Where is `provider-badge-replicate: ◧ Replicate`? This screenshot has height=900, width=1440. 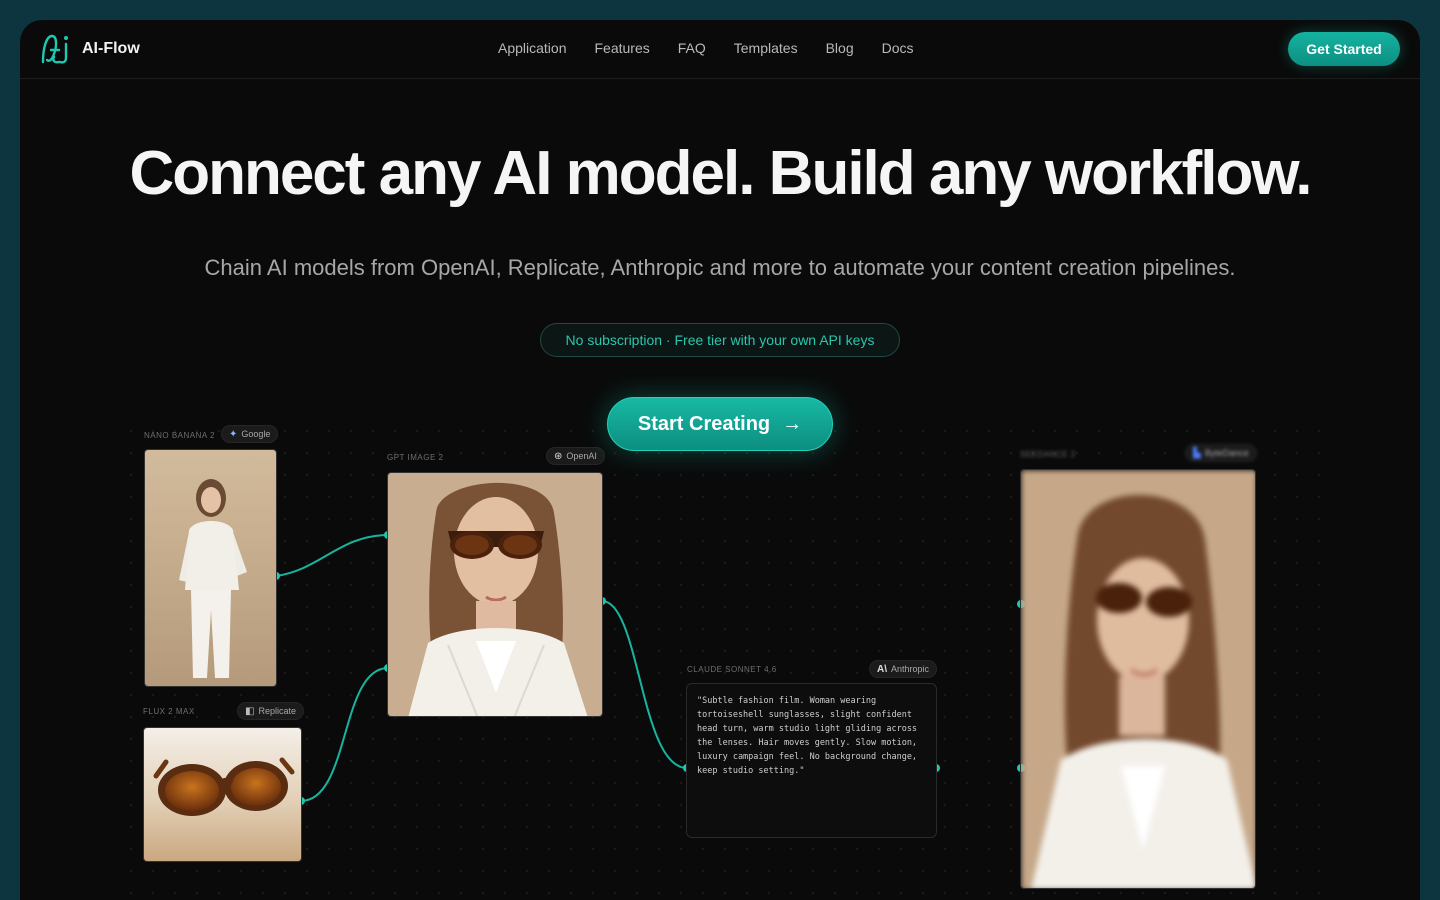 provider-badge-replicate: ◧ Replicate is located at coordinates (270, 711).